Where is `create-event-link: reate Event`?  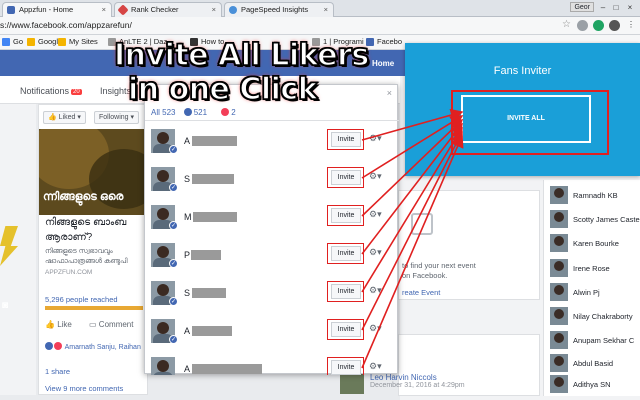 create-event-link: reate Event is located at coordinates (421, 292).